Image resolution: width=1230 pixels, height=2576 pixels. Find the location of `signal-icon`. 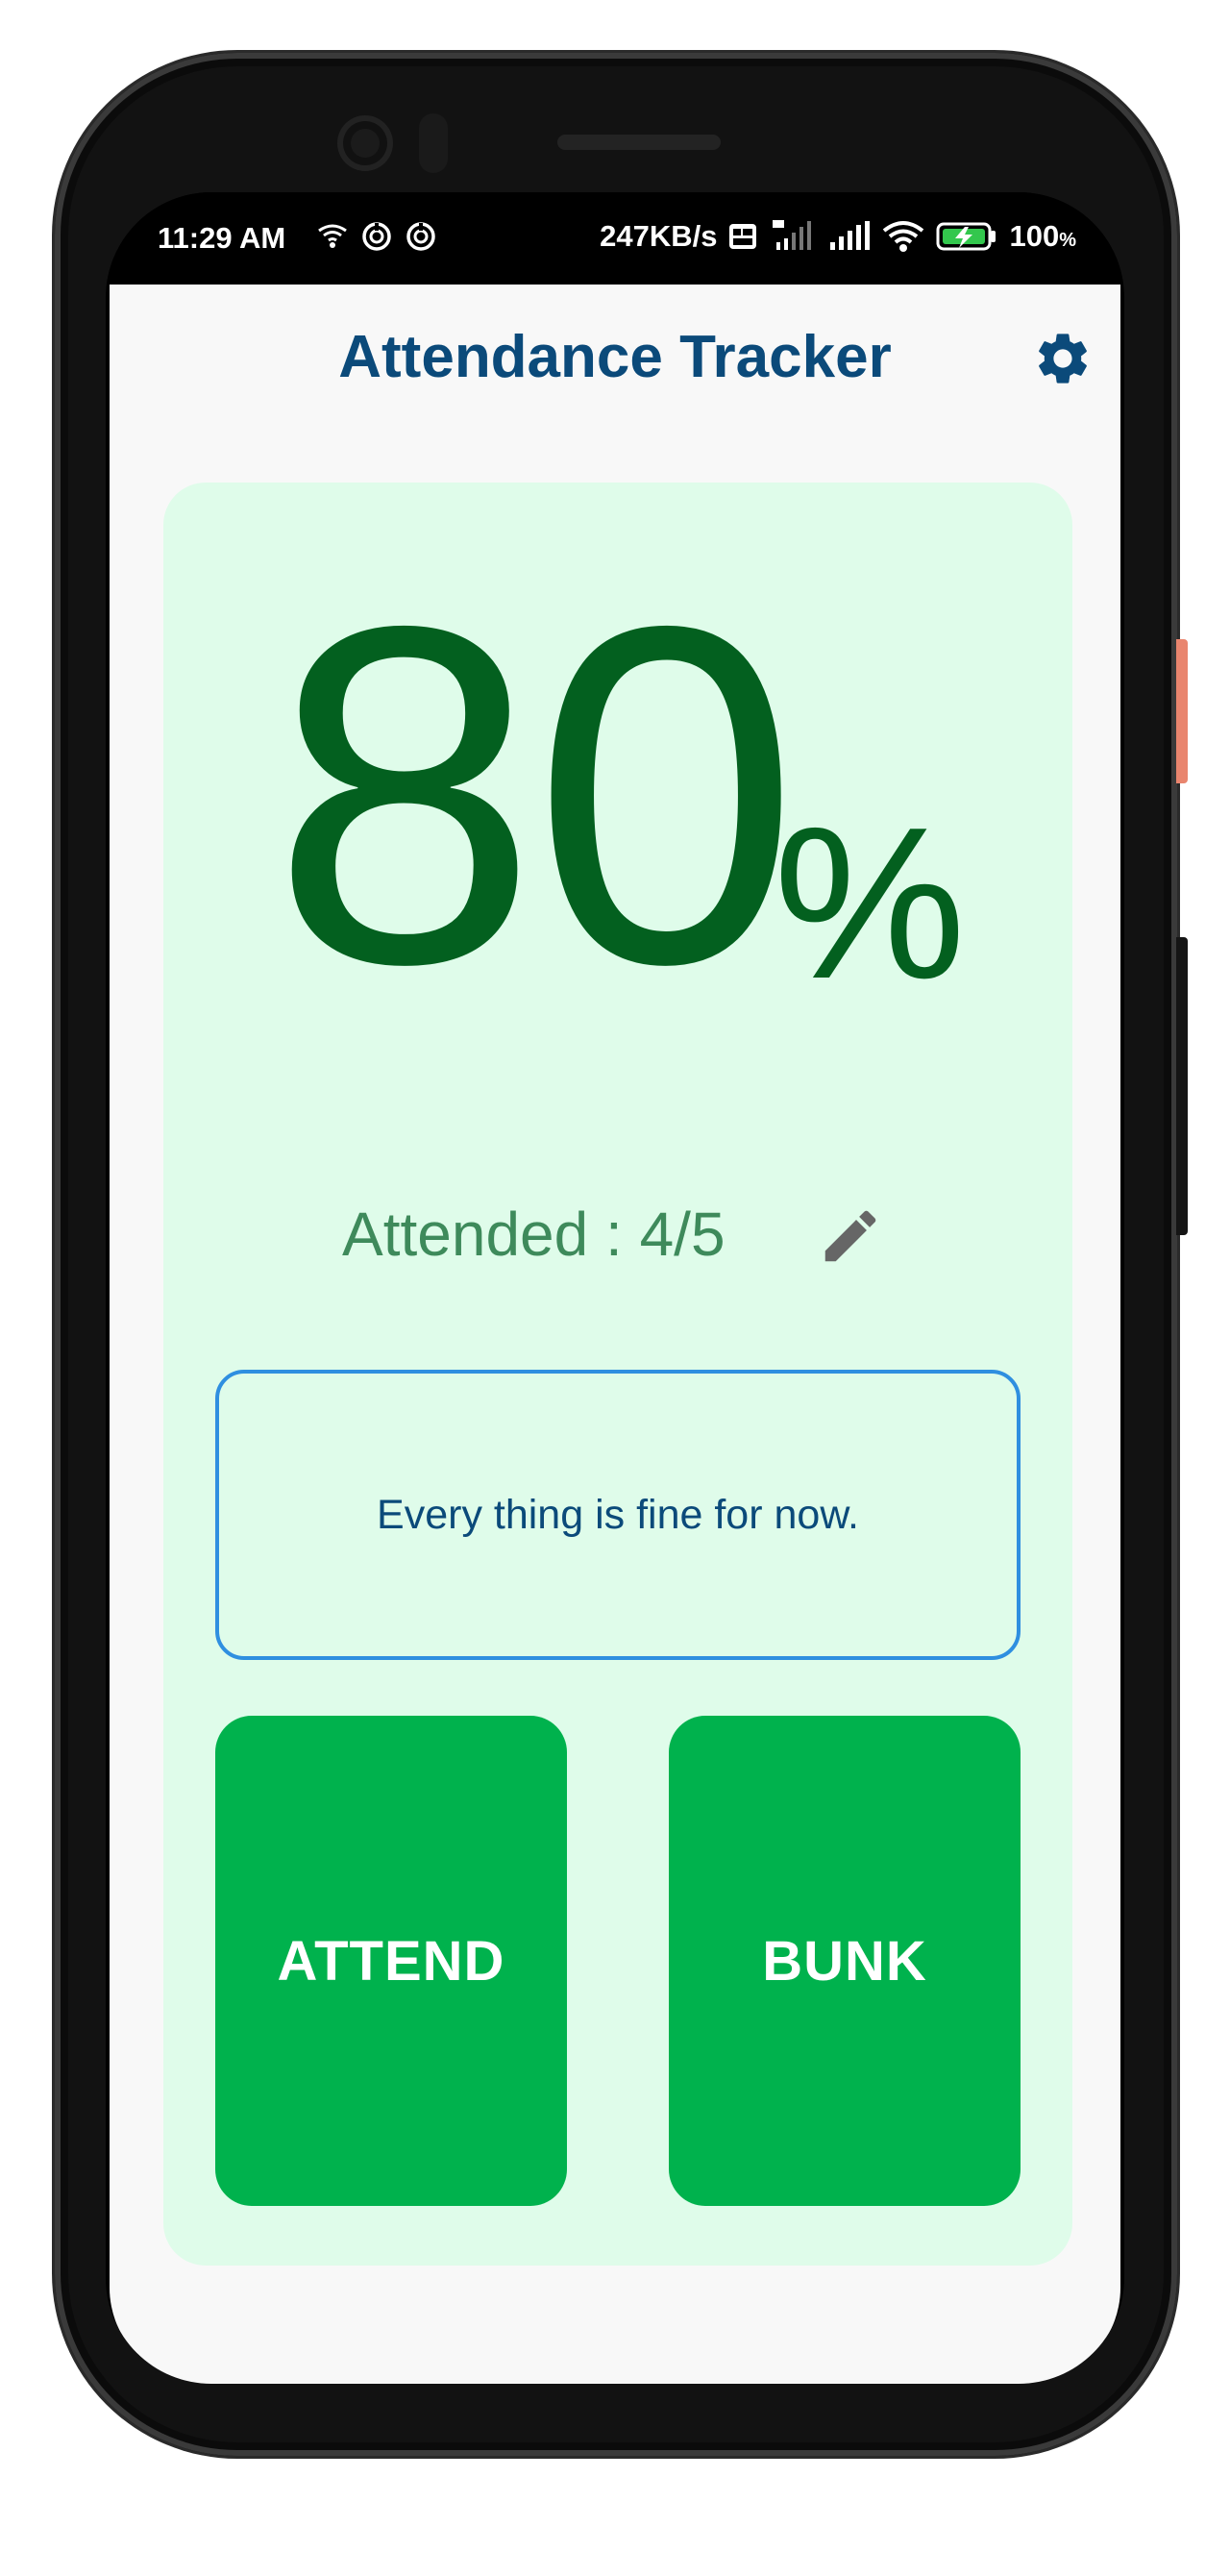

signal-icon is located at coordinates (850, 236).